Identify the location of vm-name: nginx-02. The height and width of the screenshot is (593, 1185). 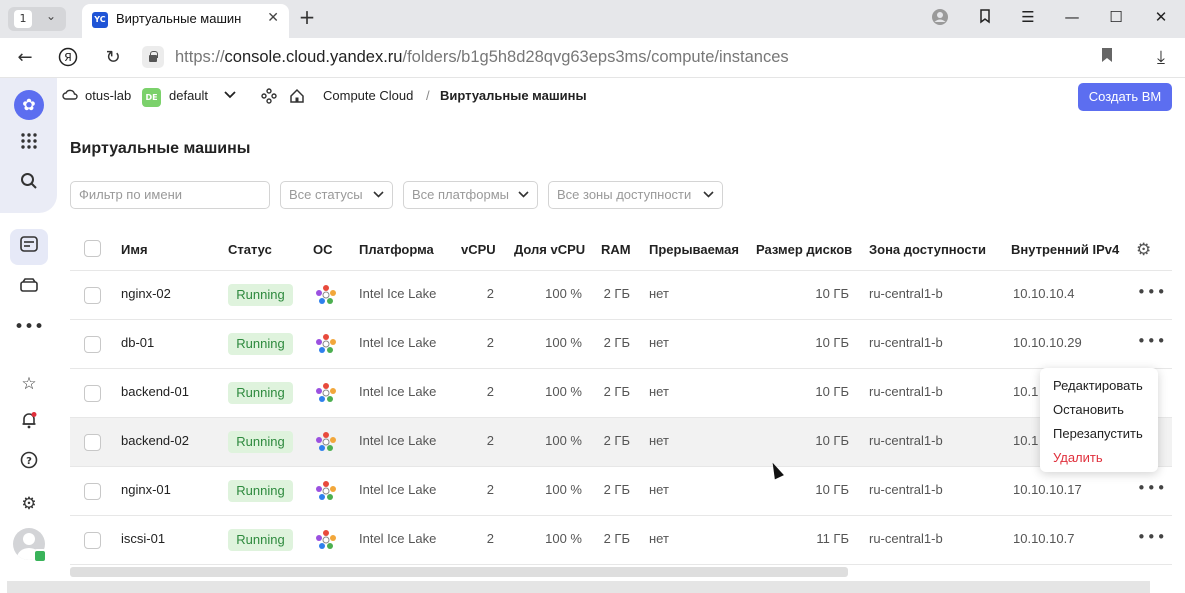
(146, 293).